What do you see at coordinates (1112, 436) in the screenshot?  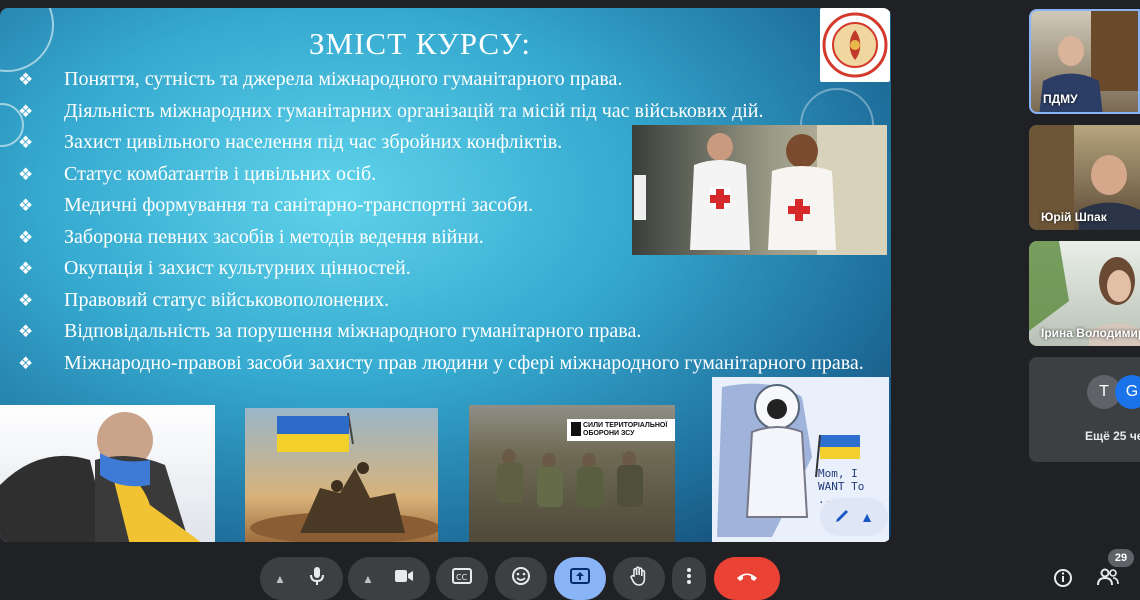 I see `more-participants-label: Ещё 25 человек` at bounding box center [1112, 436].